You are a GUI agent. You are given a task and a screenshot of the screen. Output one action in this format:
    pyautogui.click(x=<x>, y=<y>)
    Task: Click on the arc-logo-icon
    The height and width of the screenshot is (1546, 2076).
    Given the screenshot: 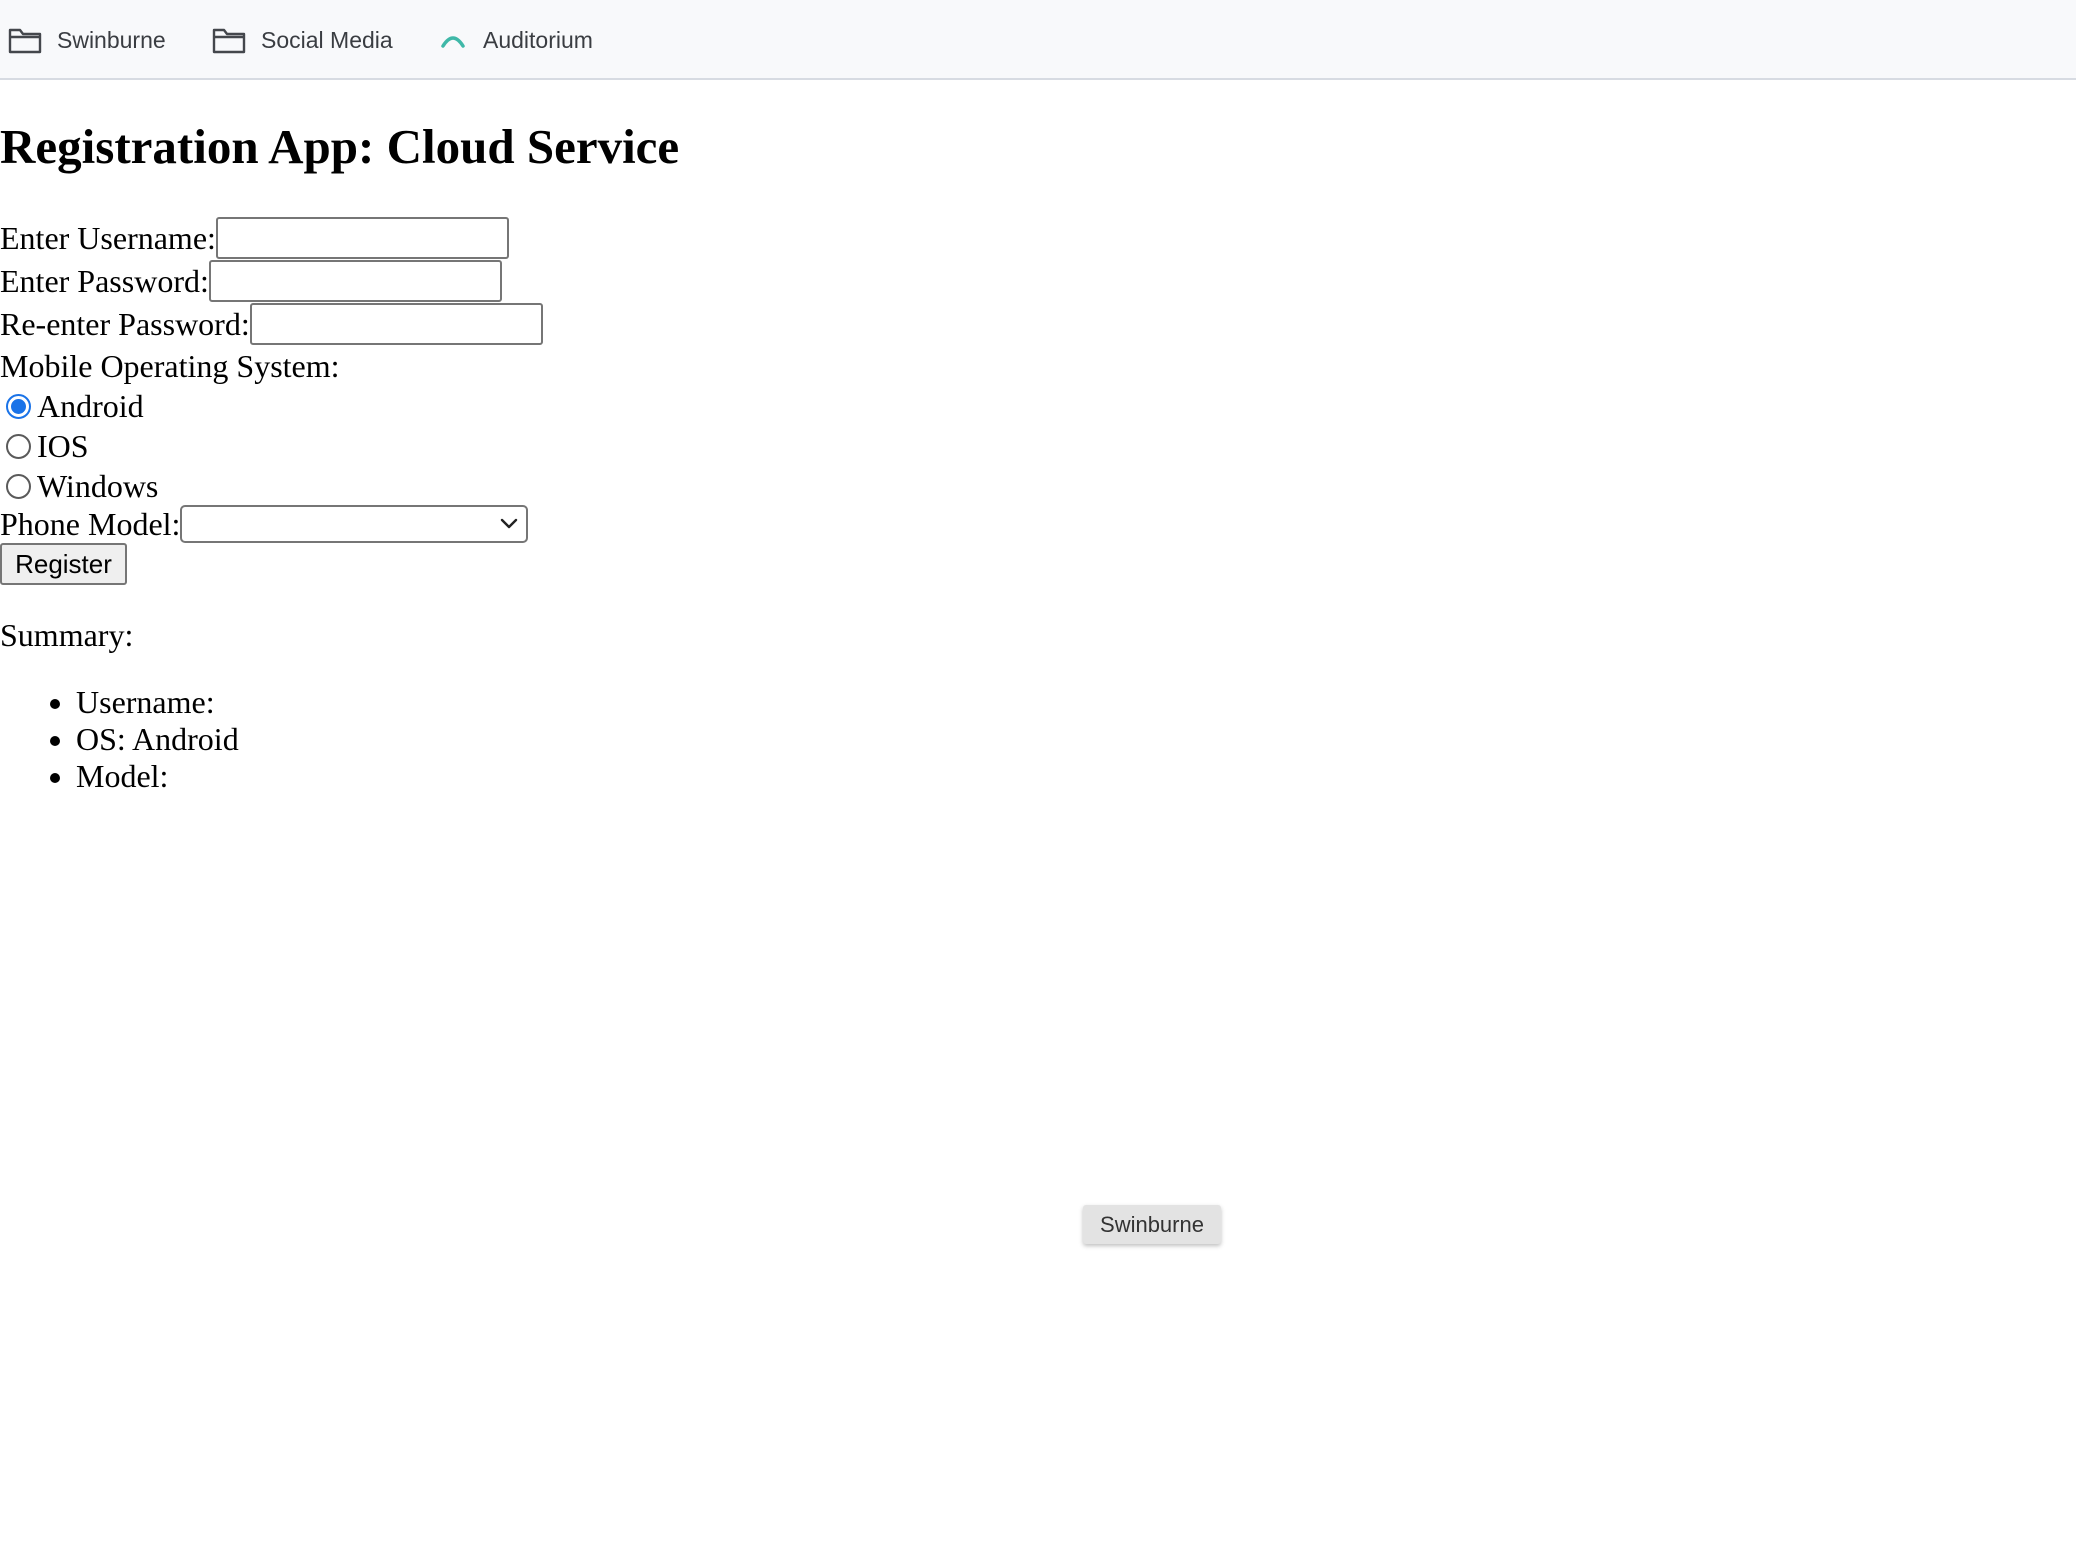 What is the action you would take?
    pyautogui.click(x=453, y=42)
    